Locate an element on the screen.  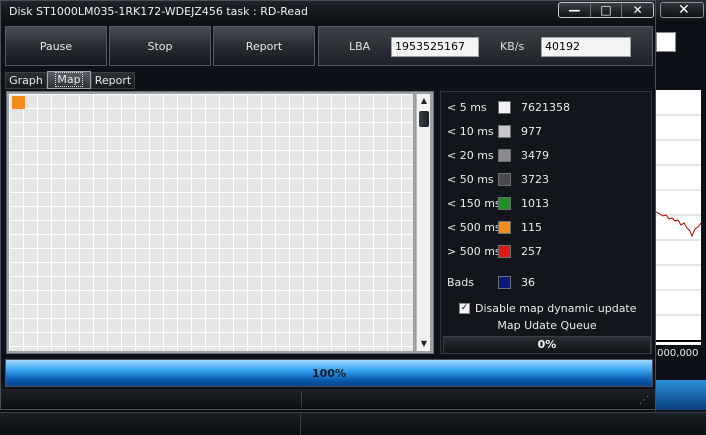
lba-field: 1953525167 is located at coordinates (435, 47).